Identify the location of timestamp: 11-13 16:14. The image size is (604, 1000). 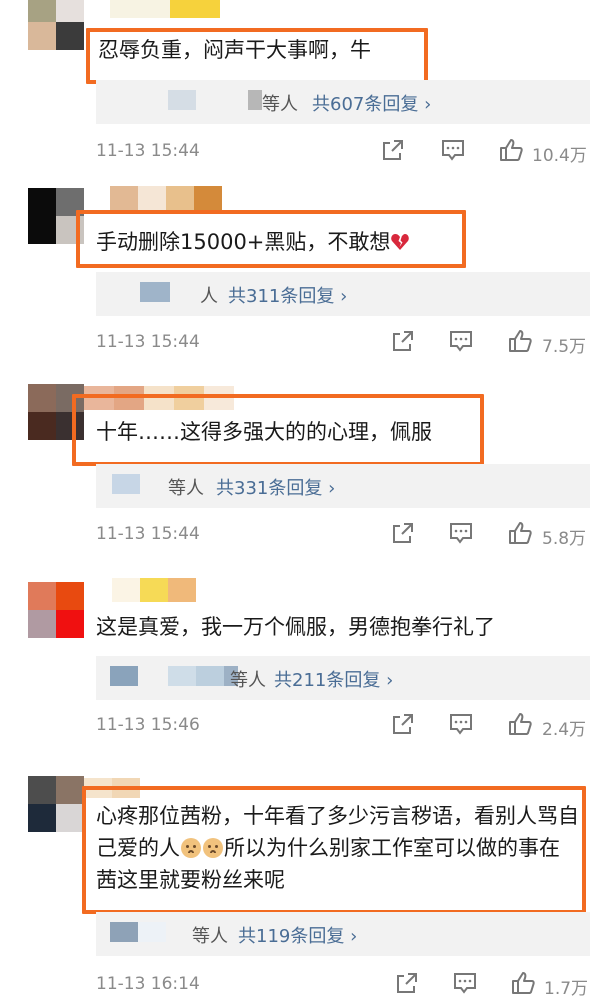
(148, 984).